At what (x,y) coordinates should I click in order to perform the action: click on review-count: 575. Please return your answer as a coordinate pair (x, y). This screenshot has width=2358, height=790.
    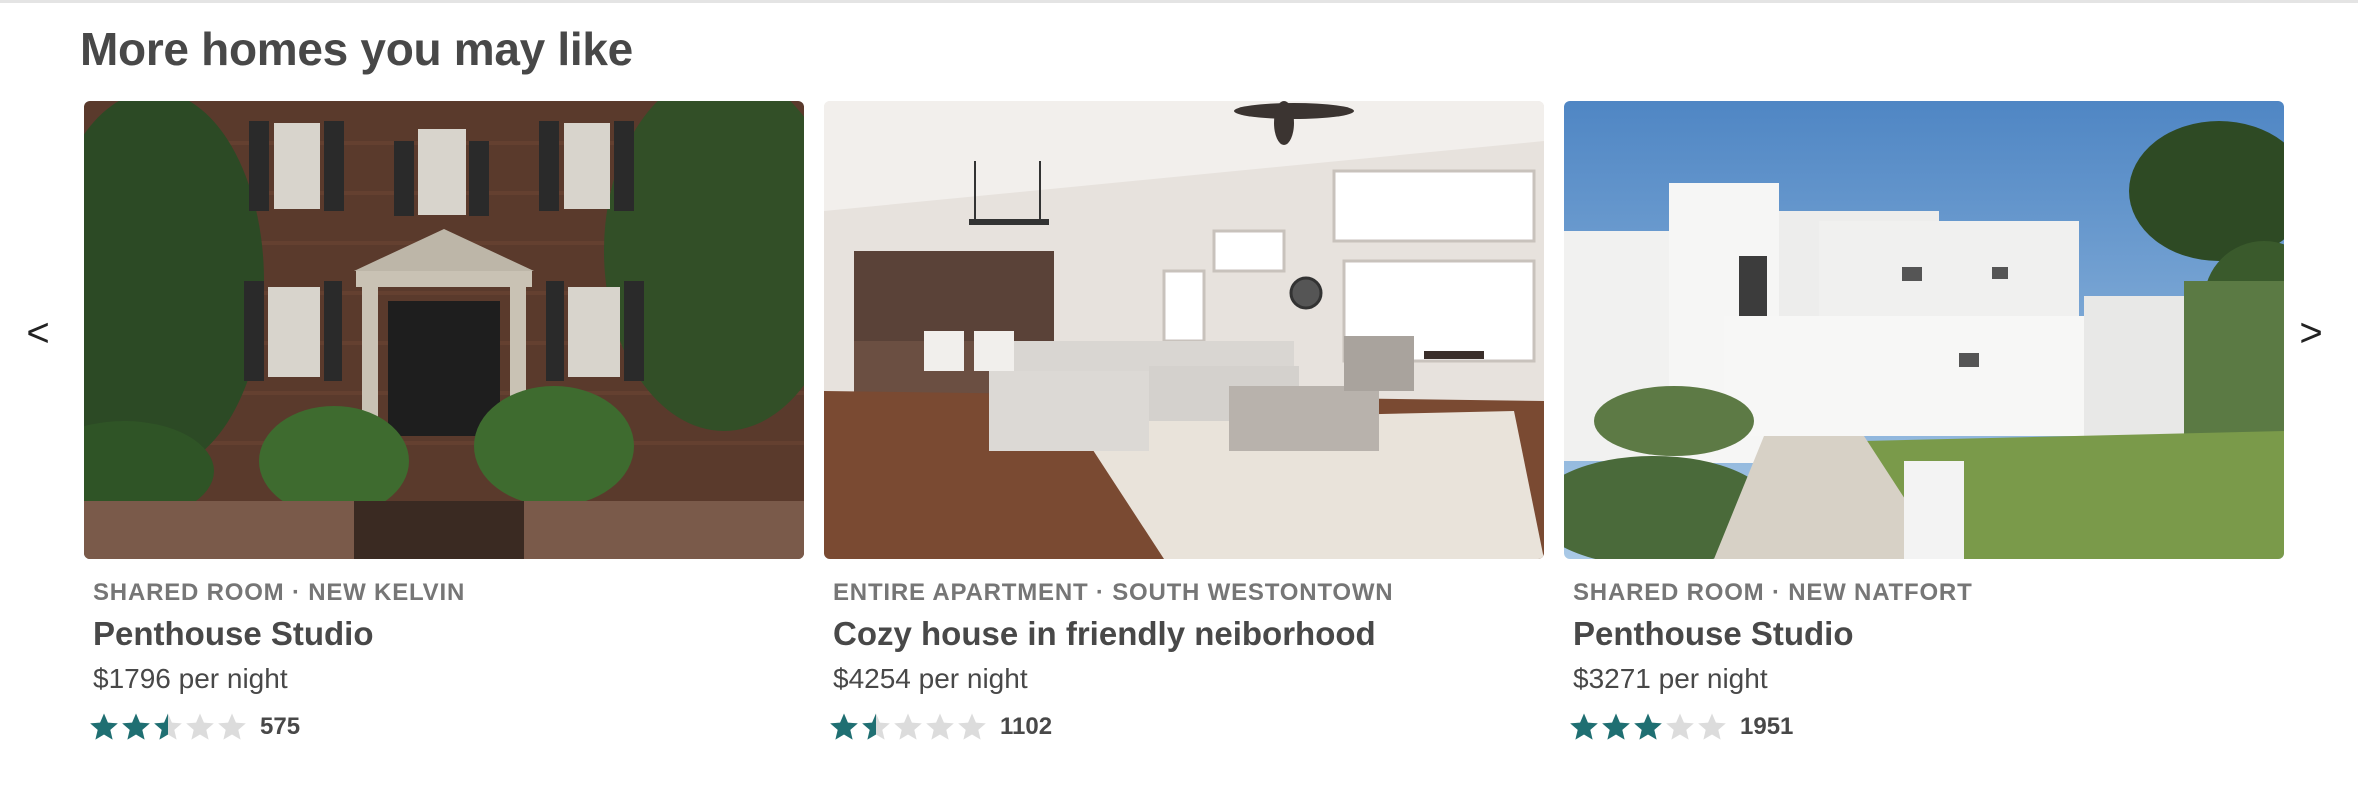
    Looking at the image, I should click on (280, 726).